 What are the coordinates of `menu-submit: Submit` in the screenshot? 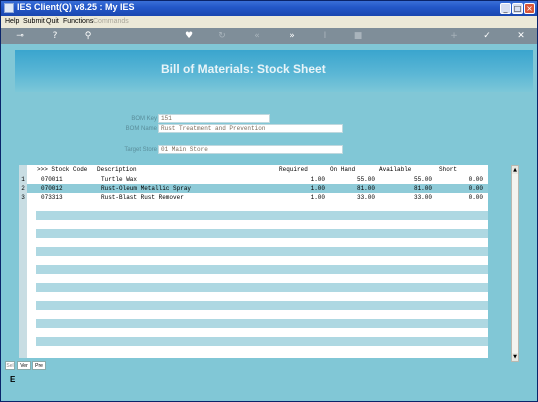 It's located at (34, 21).